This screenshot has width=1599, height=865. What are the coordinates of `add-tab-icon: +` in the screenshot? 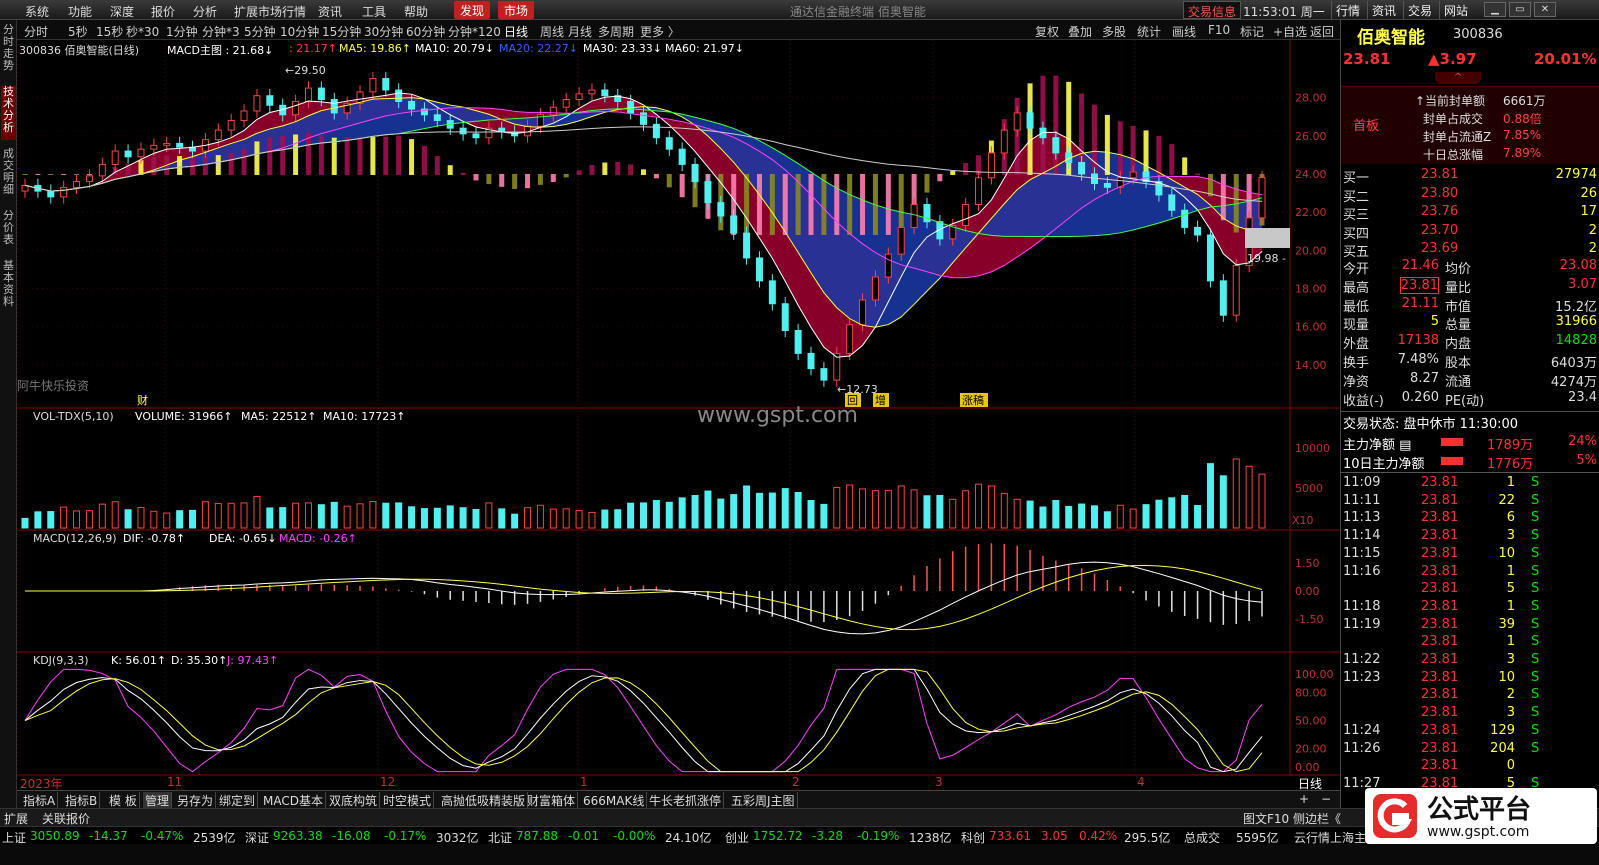 It's located at (1304, 799).